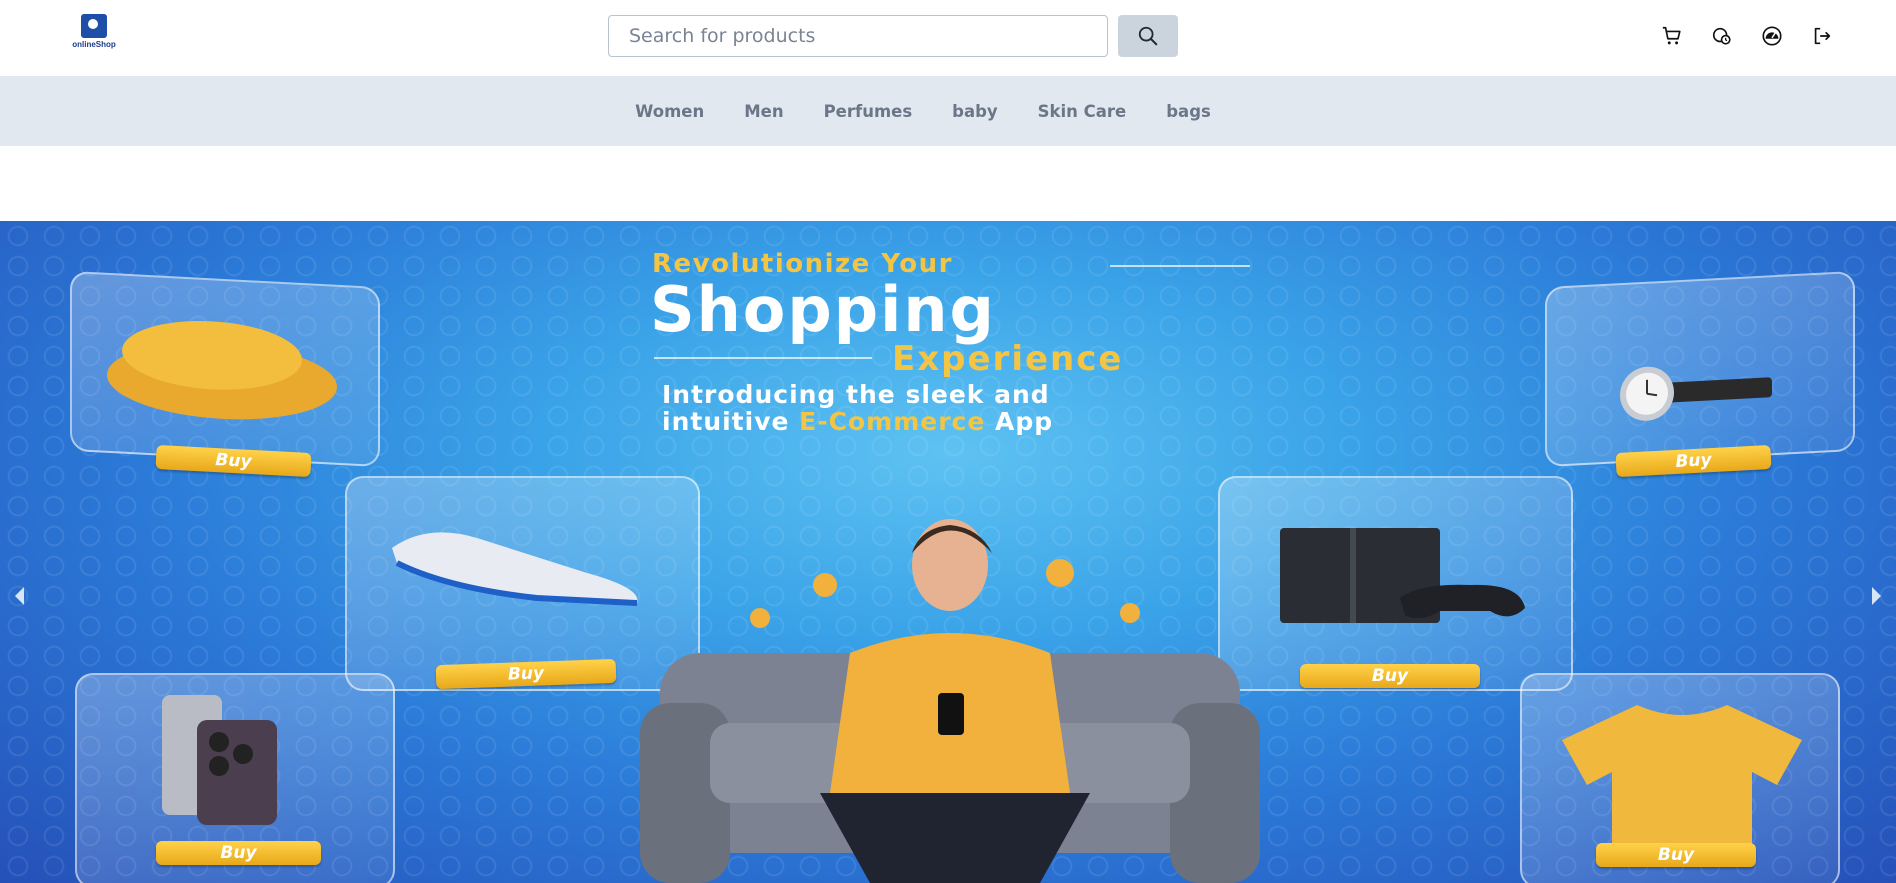  Describe the element at coordinates (950, 701) in the screenshot. I see `person-on-sofa-illustration` at that location.